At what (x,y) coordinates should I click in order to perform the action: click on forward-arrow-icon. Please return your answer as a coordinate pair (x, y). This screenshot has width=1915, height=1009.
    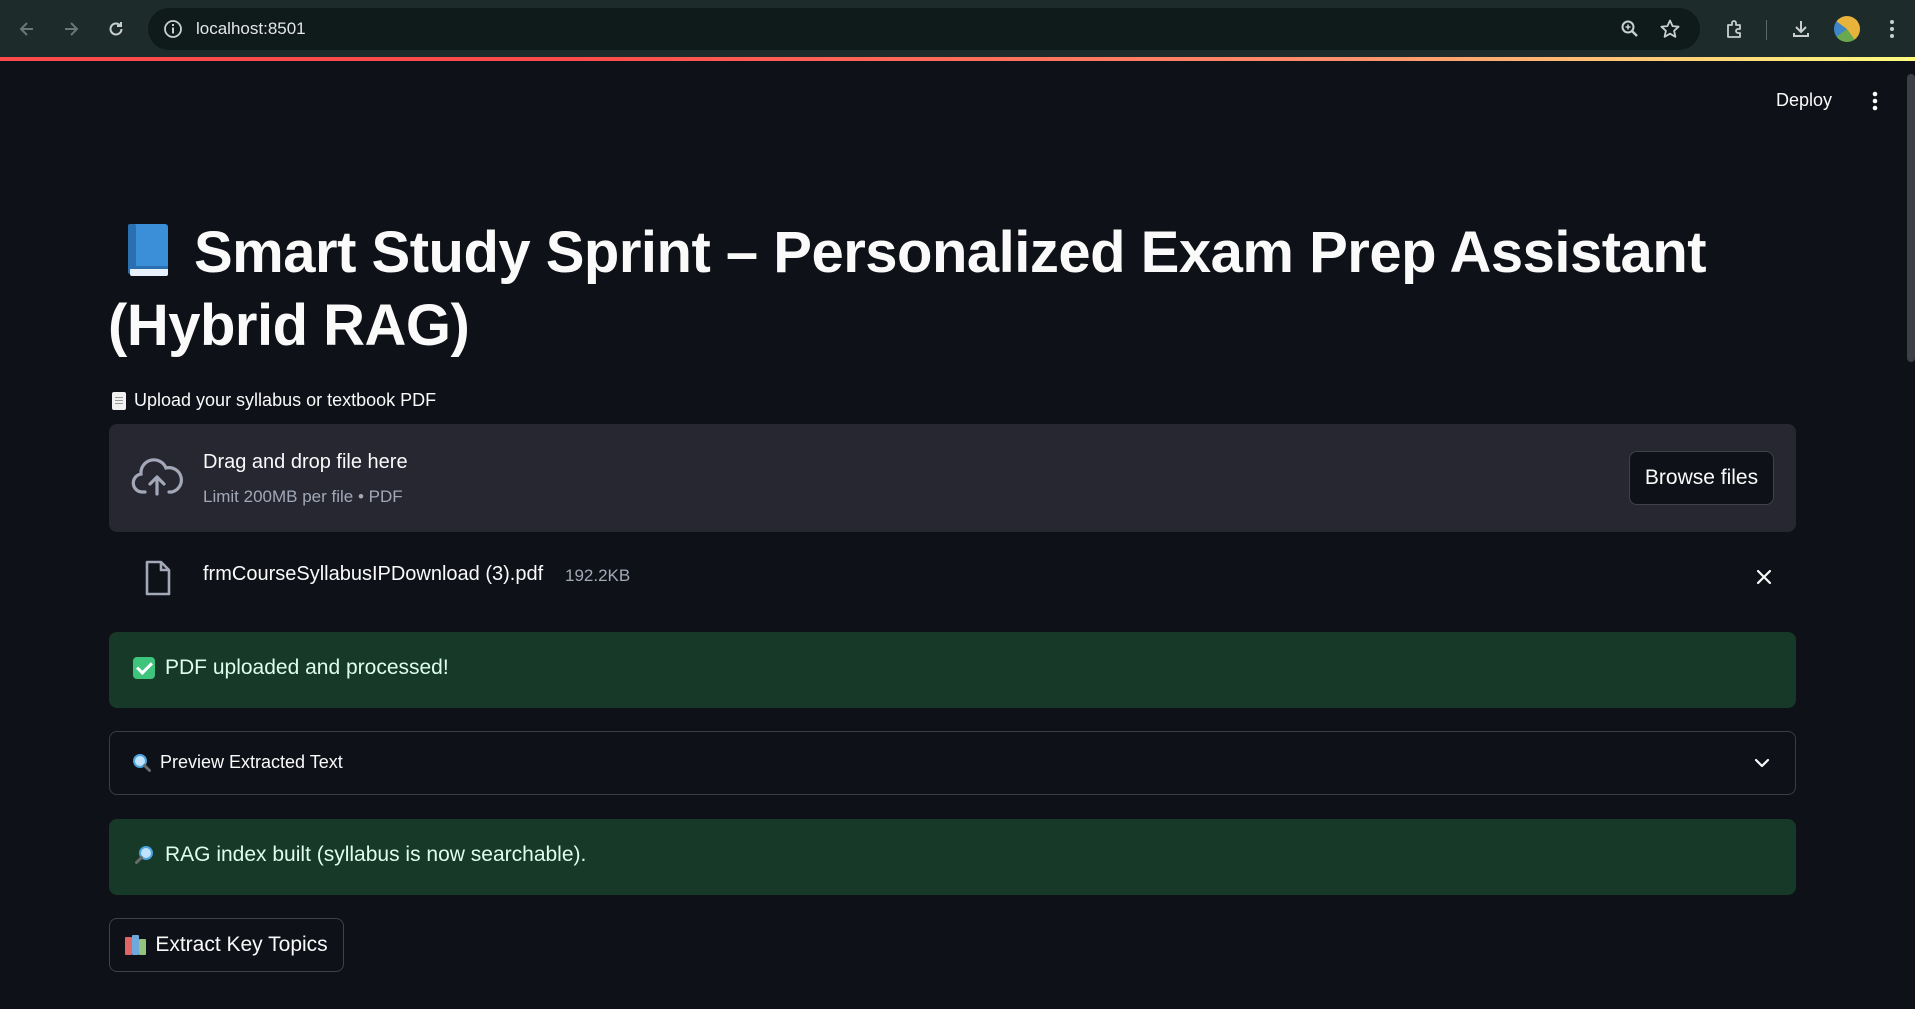
    Looking at the image, I should click on (71, 29).